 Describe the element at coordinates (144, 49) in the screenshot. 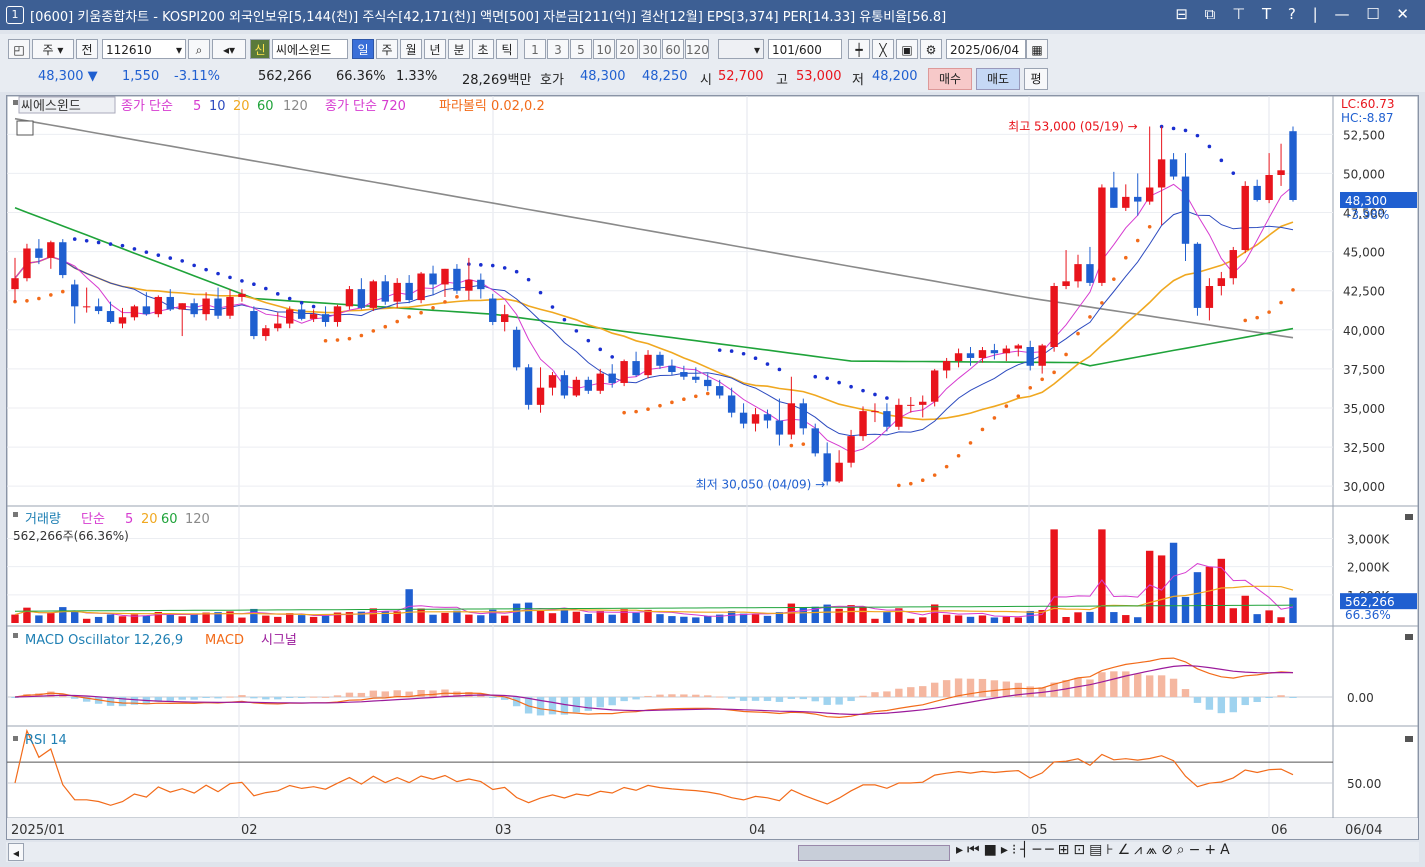

I see `code-input: 112610 ▾` at that location.